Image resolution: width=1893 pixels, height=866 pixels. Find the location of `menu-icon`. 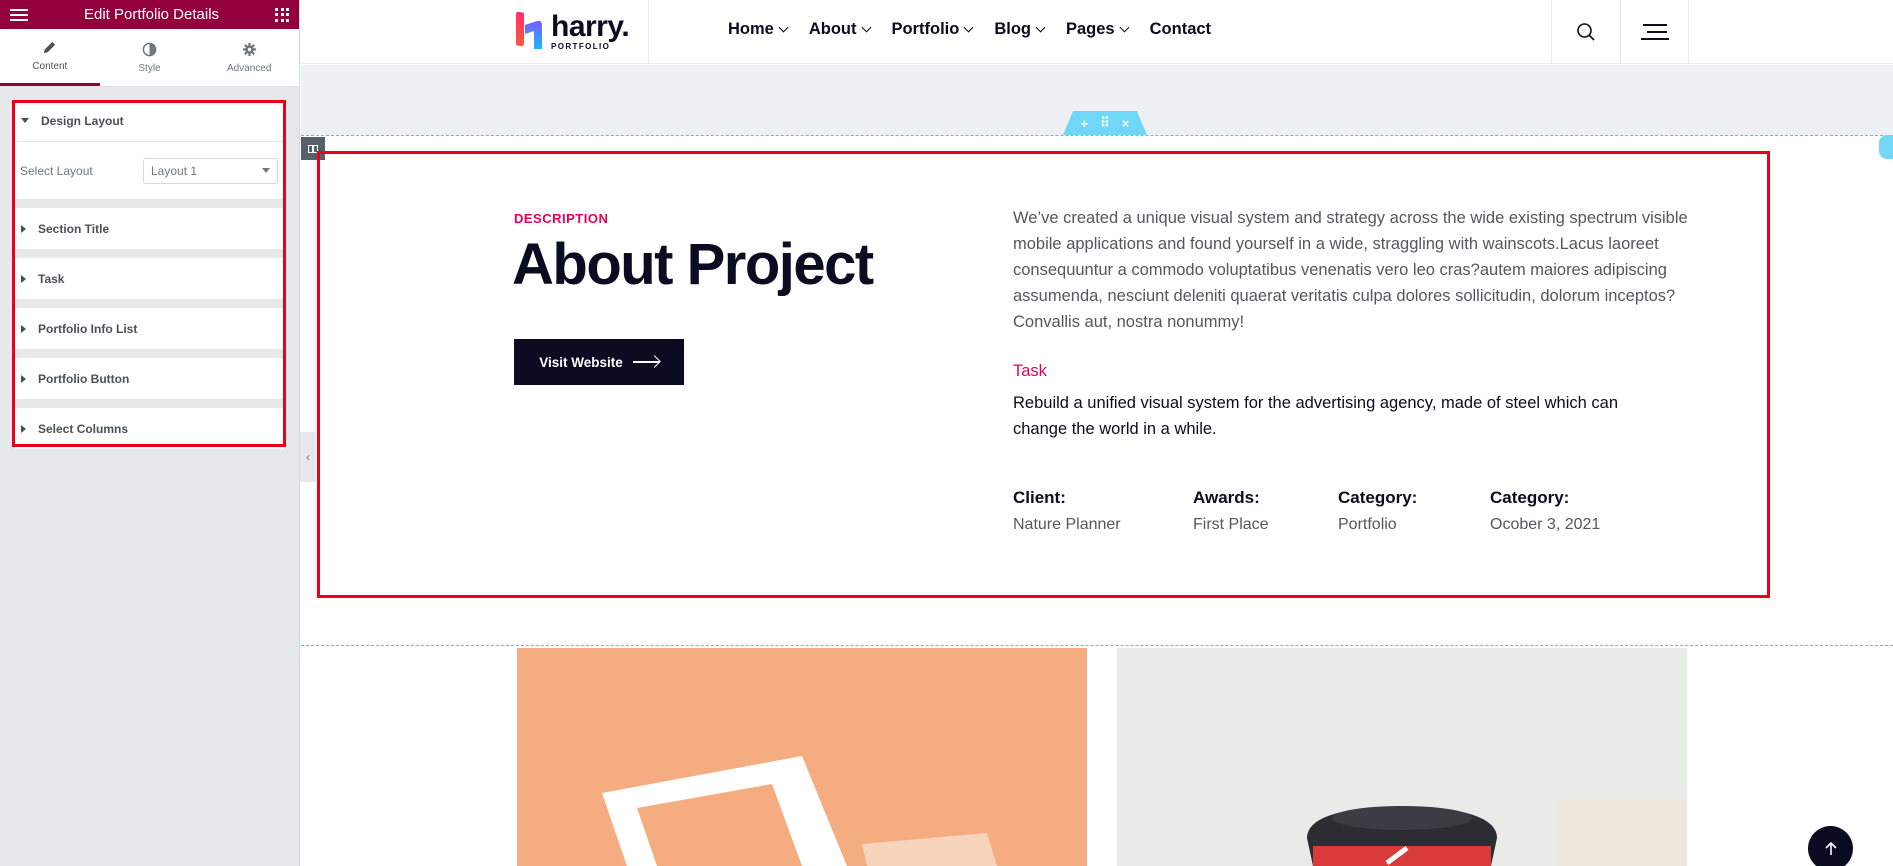

menu-icon is located at coordinates (1654, 32).